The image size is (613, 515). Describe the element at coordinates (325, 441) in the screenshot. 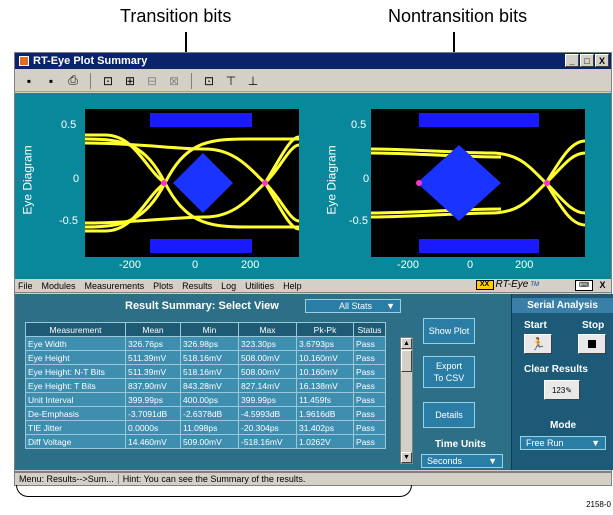

I see `table-cell: 1.0262V` at that location.